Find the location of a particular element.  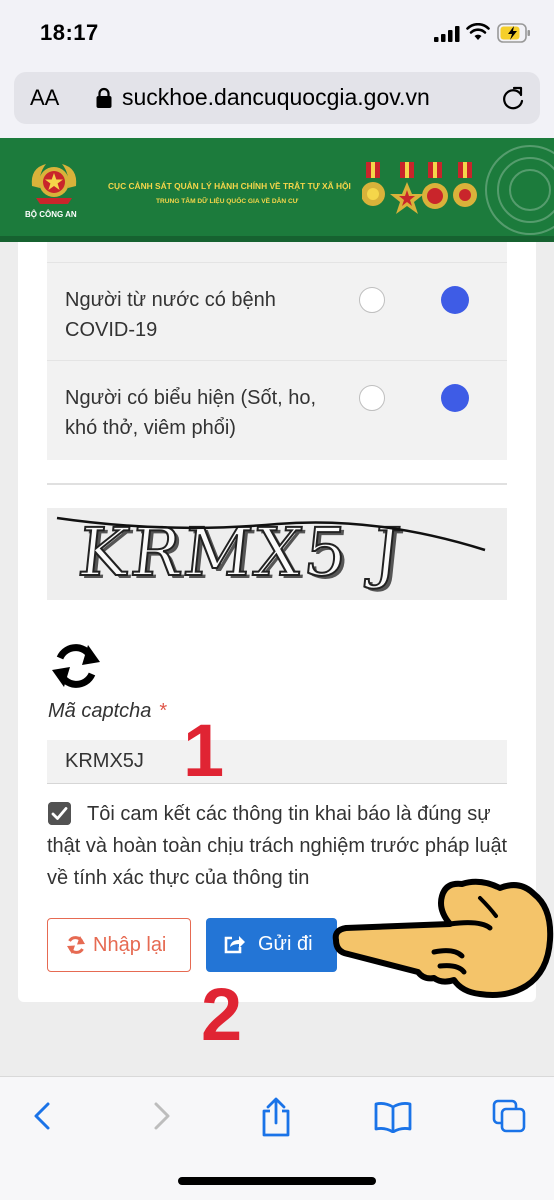

required-mark: * is located at coordinates (163, 711).